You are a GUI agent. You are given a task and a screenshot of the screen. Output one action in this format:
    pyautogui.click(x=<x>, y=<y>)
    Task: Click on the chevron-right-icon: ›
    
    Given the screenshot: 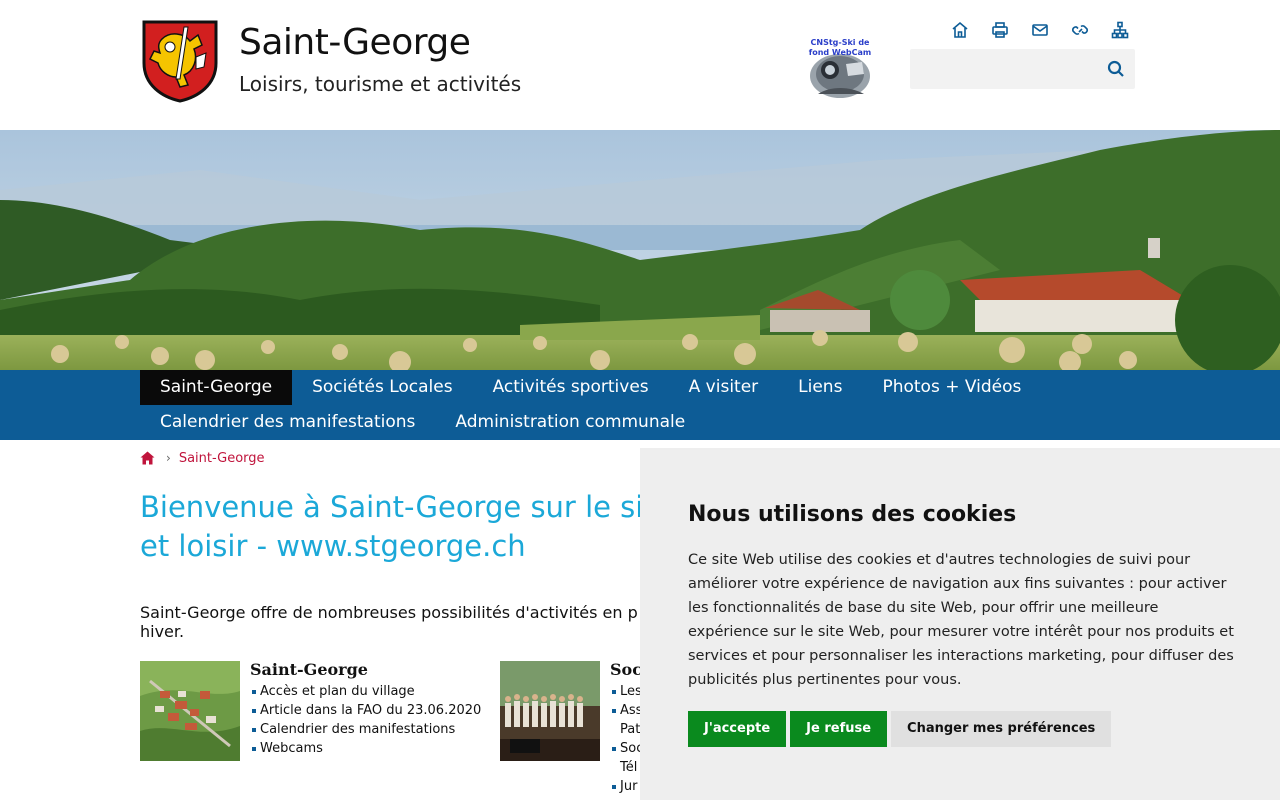 What is the action you would take?
    pyautogui.click(x=168, y=458)
    